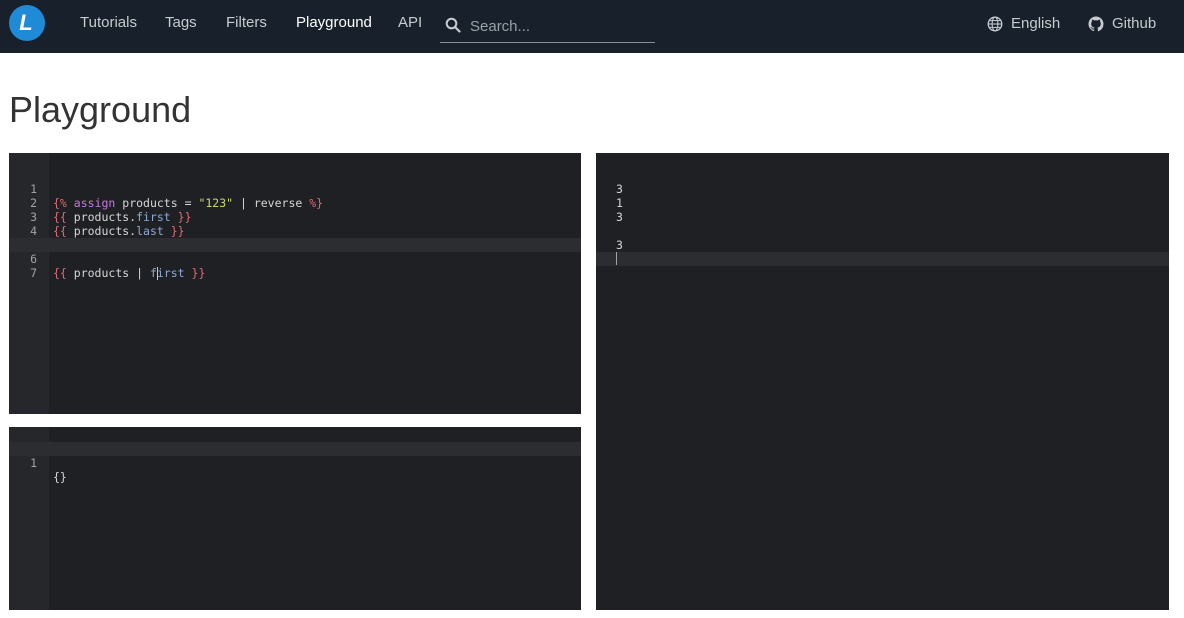  I want to click on output-line-active, so click(882, 259).